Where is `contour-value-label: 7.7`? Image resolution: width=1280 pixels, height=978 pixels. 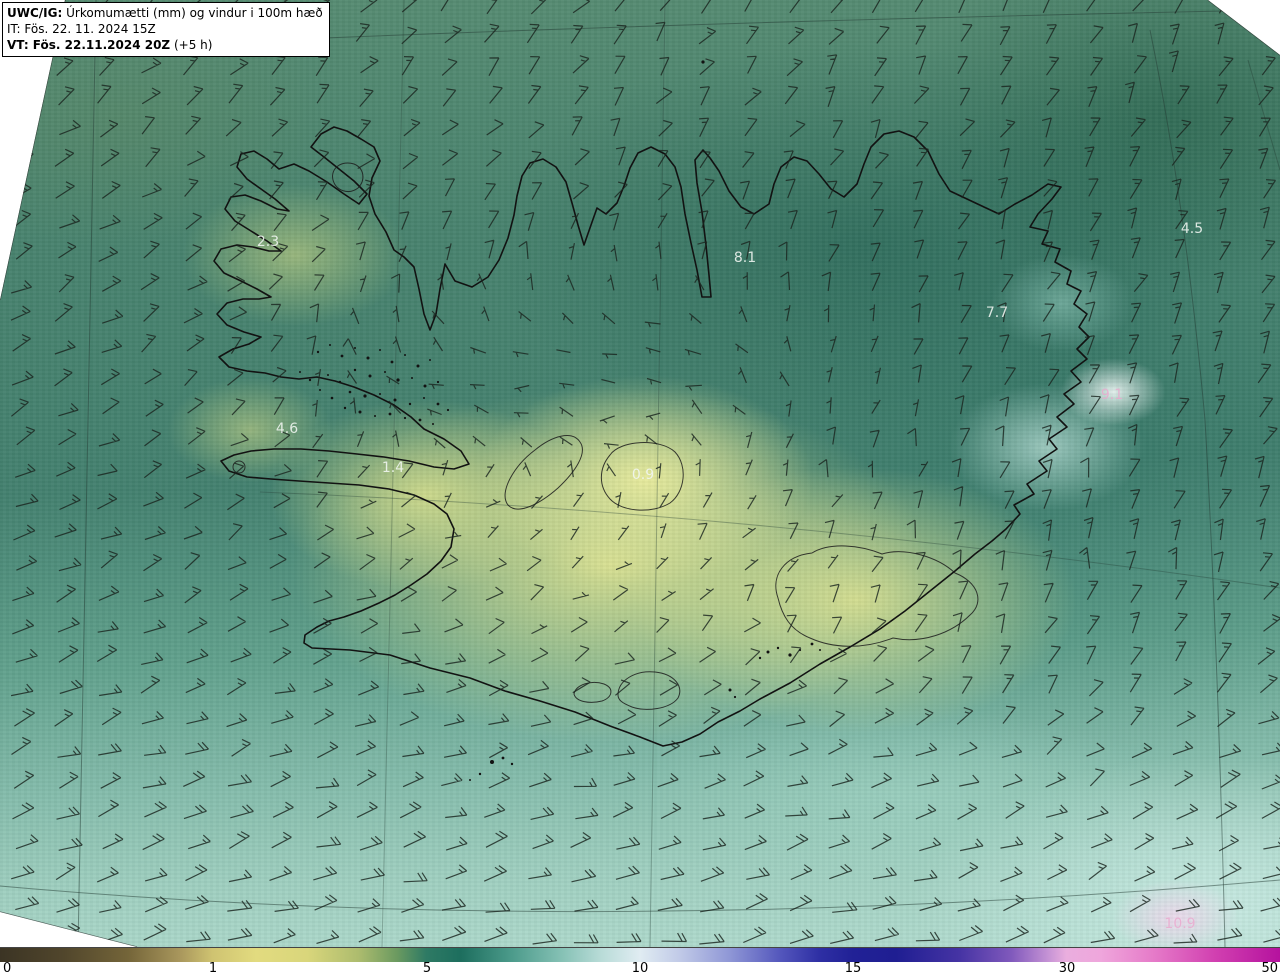 contour-value-label: 7.7 is located at coordinates (997, 313).